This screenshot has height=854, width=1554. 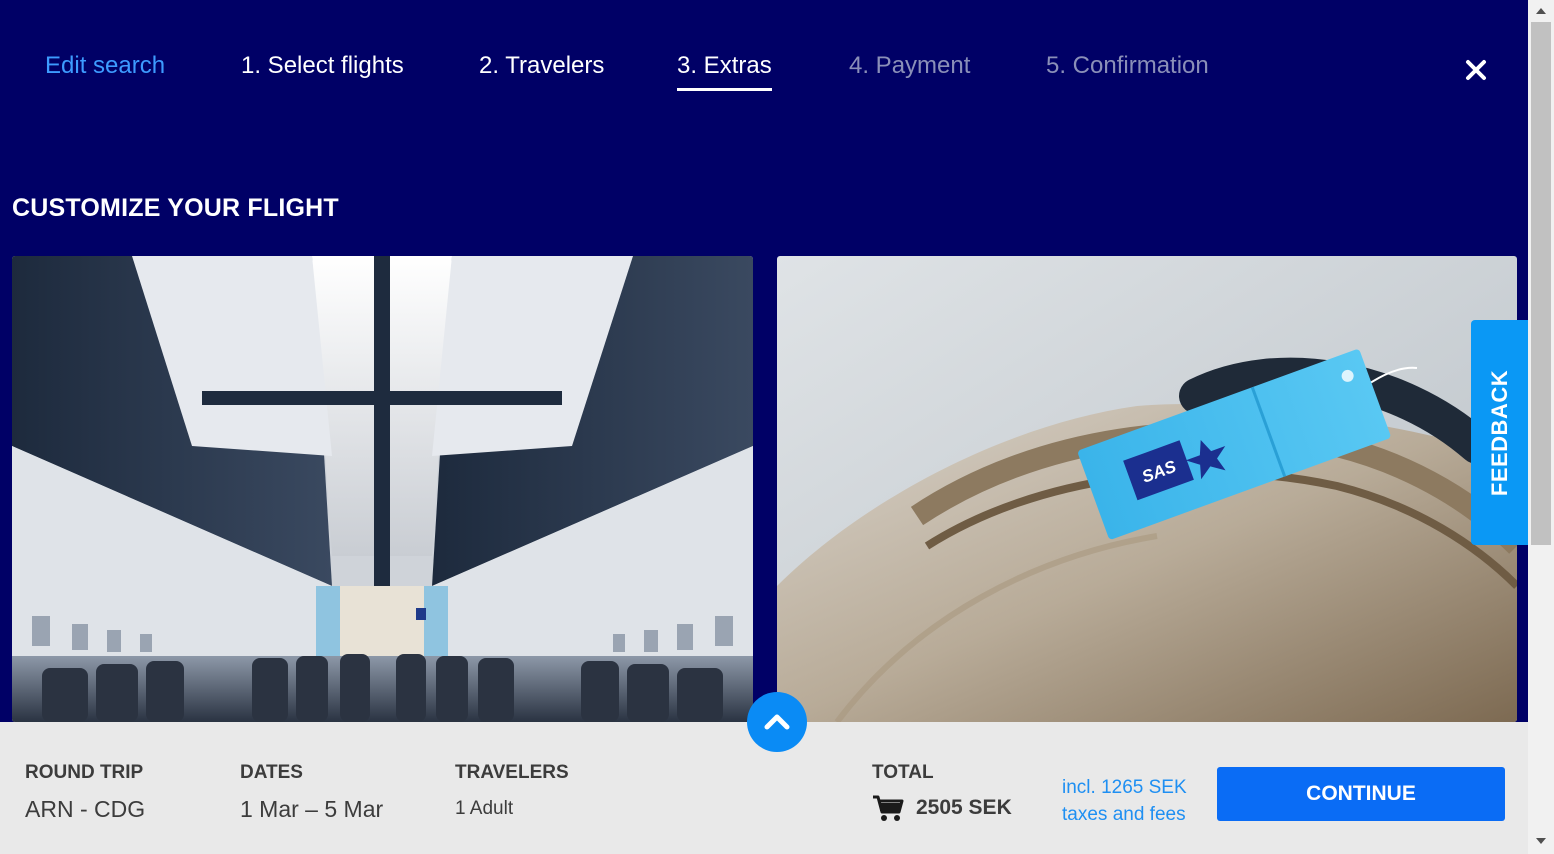 What do you see at coordinates (1541, 841) in the screenshot?
I see `scroll-down-arrow-icon` at bounding box center [1541, 841].